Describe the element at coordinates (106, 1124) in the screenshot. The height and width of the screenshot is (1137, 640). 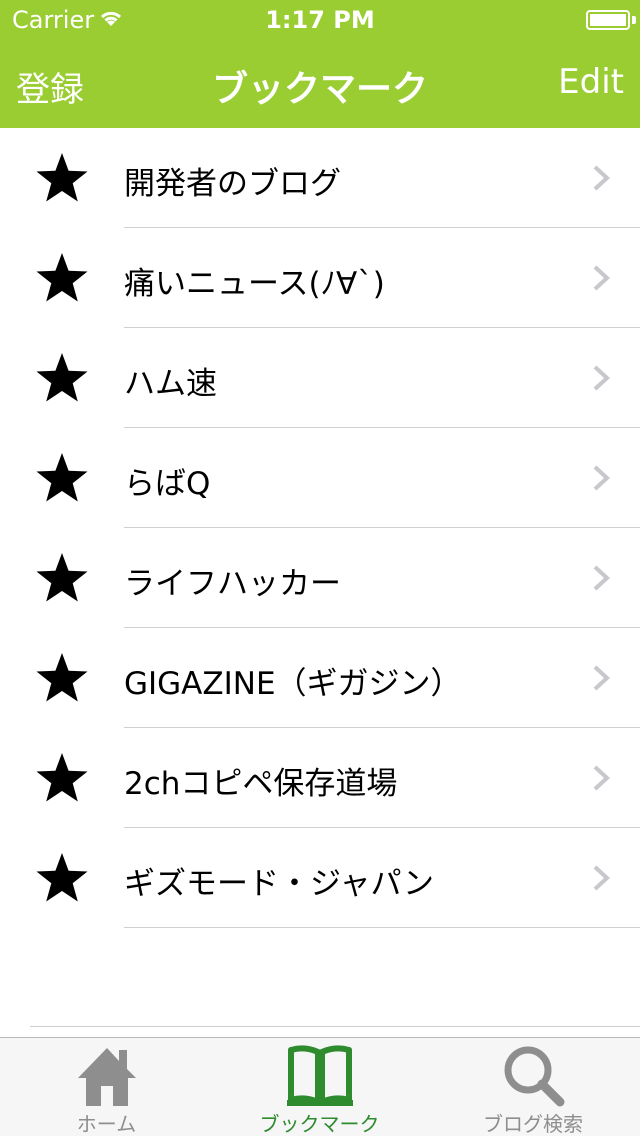
I see `tab-home-label: ホーム` at that location.